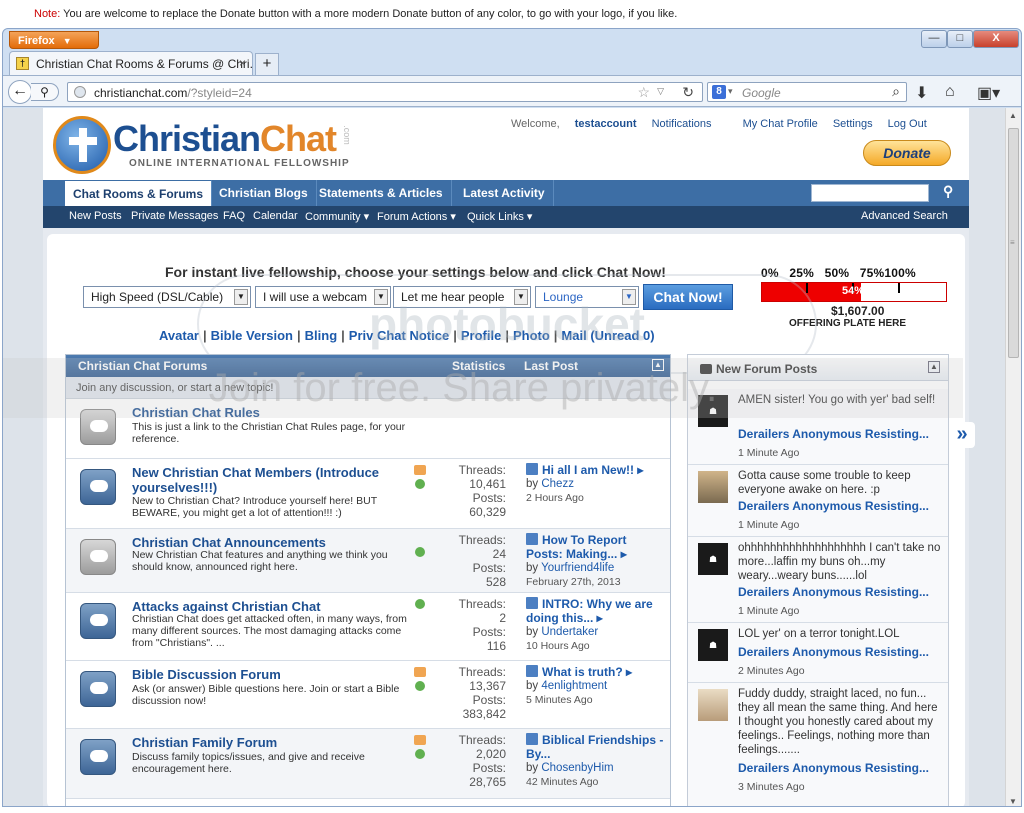 The width and height of the screenshot is (1024, 813). Describe the element at coordinates (1013, 457) in the screenshot. I see `vertical-scrollbar: ▲ ≡ ▼` at that location.